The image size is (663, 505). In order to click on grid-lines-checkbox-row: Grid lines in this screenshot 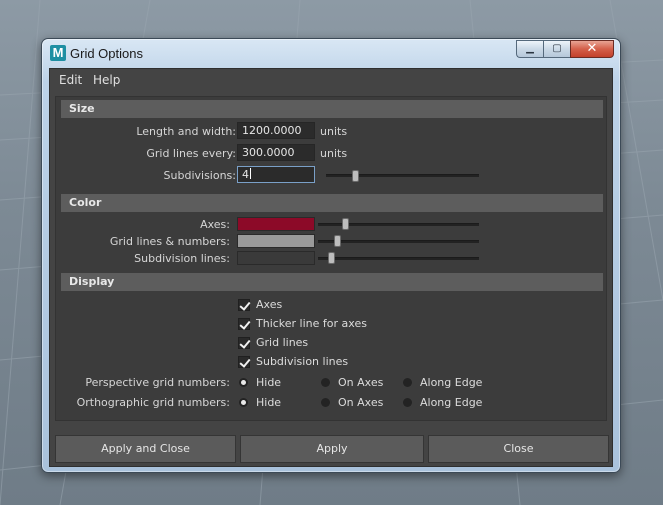, I will do `click(273, 342)`.